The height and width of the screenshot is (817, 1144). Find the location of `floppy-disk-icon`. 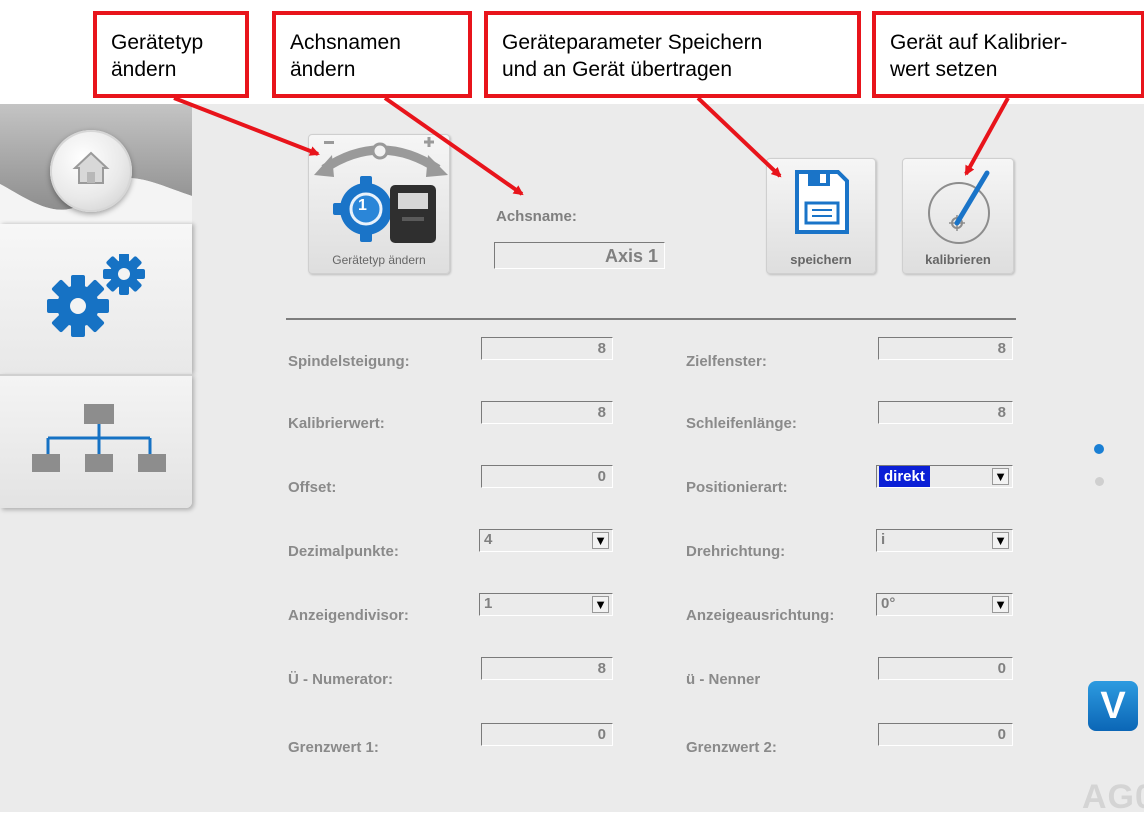

floppy-disk-icon is located at coordinates (822, 202).